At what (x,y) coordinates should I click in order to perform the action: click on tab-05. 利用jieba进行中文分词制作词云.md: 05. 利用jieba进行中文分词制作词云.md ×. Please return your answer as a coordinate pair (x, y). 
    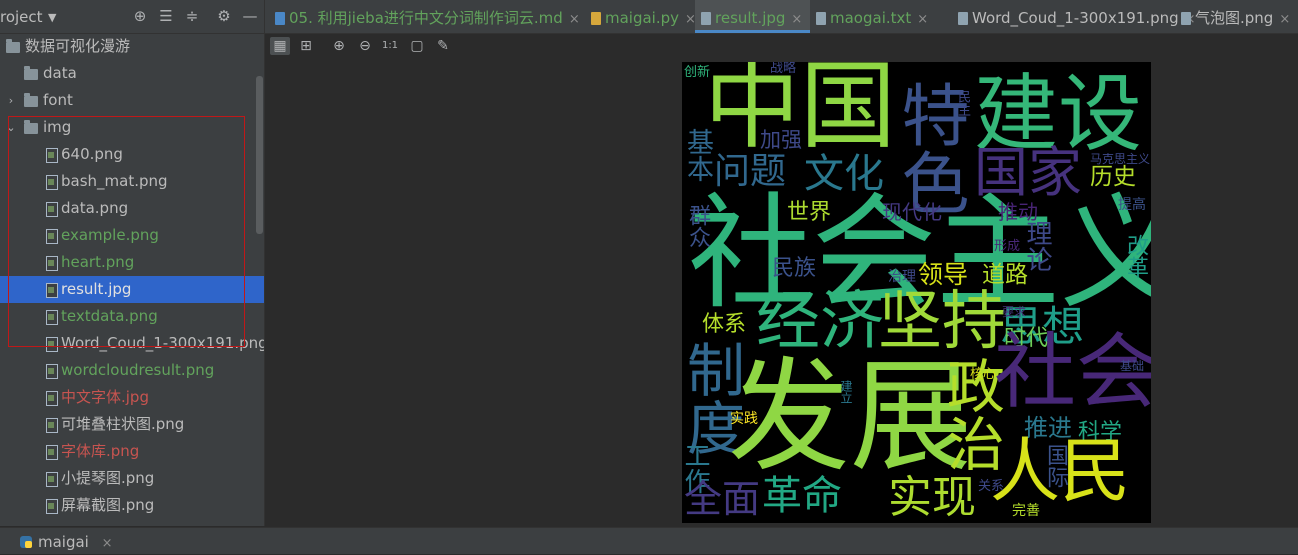
    Looking at the image, I should click on (424, 16).